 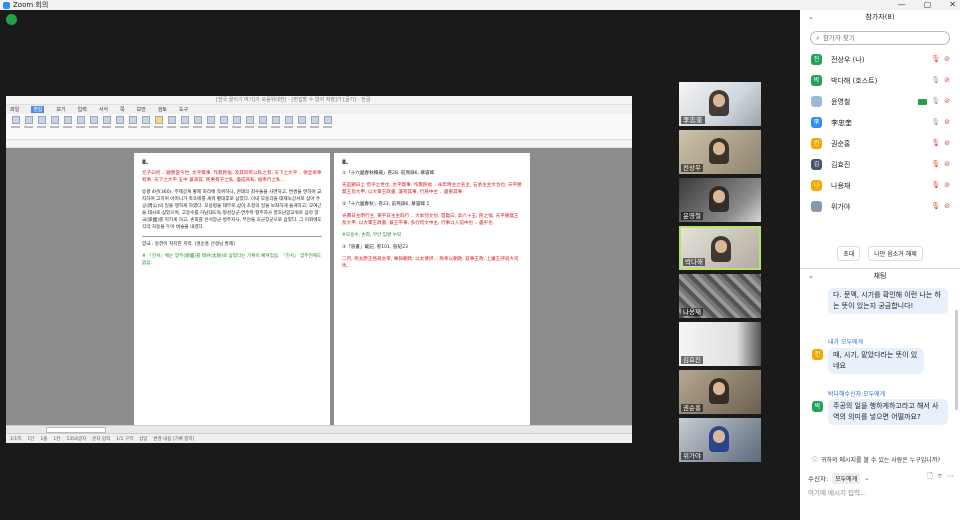 What do you see at coordinates (880, 59) in the screenshot?
I see `participant-row: 전 전상우 (나) 🎙 ⊘` at bounding box center [880, 59].